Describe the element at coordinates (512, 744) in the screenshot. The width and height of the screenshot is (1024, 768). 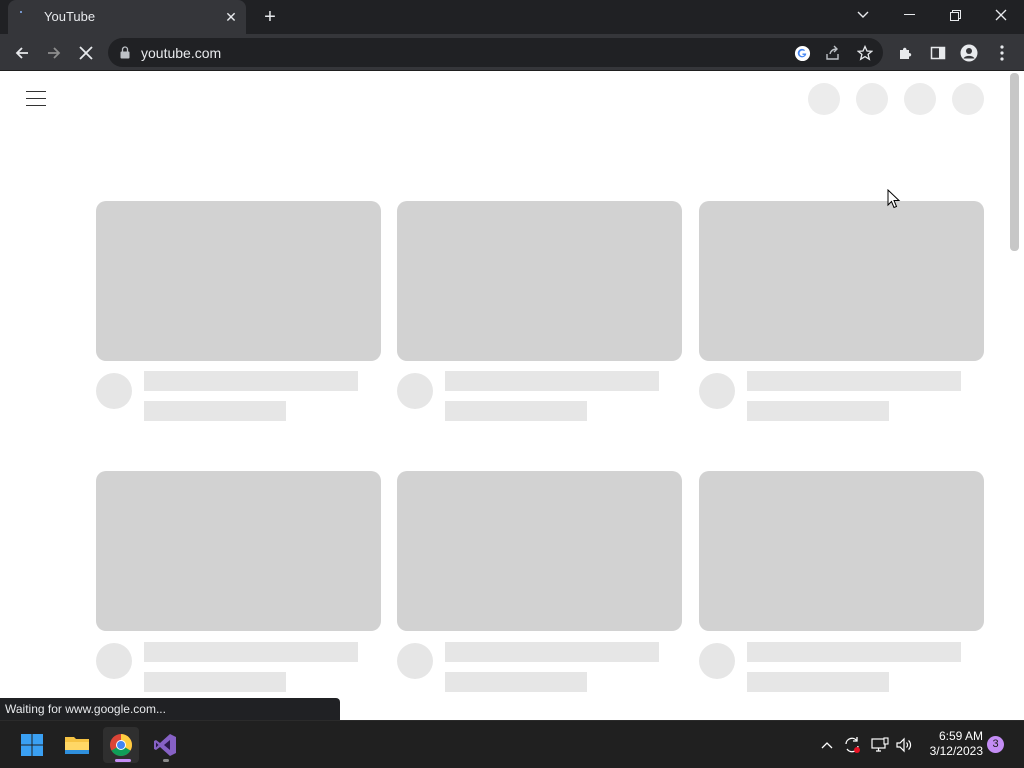
I see `windows-taskbar: 6:59 AM 3/12/2023 3` at that location.